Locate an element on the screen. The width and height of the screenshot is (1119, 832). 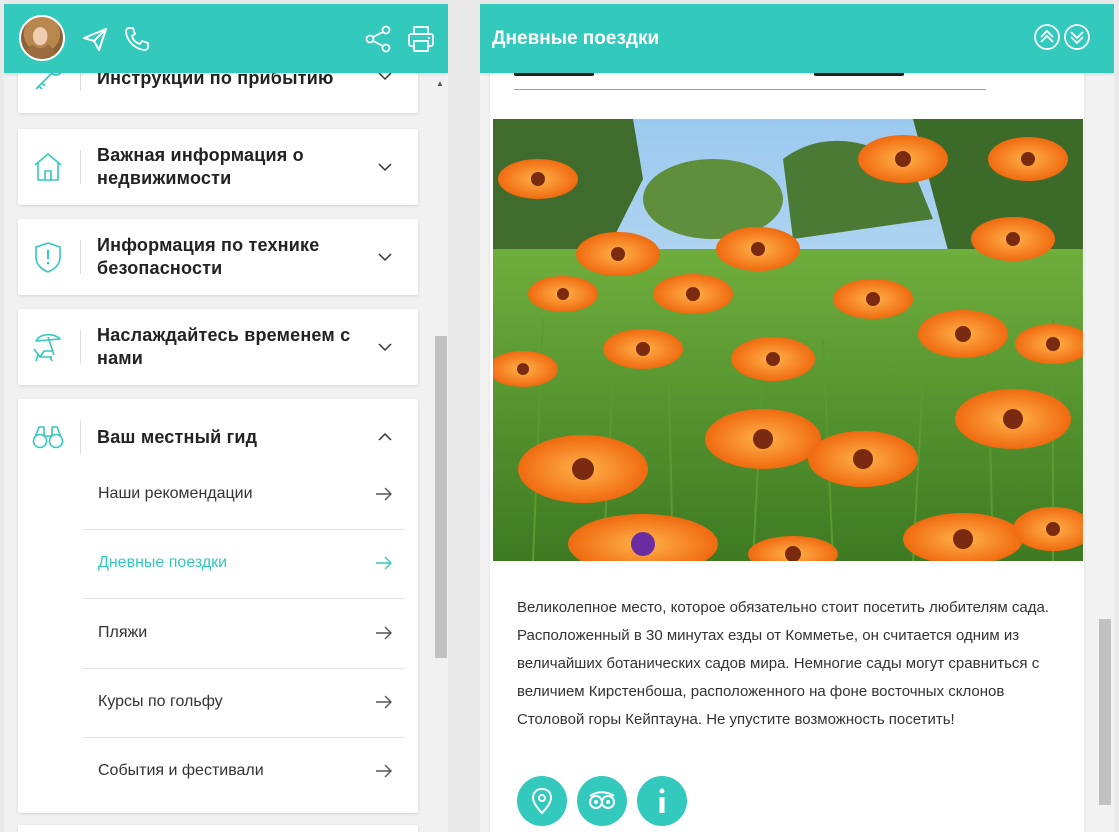
section-title: Инструкции по прибытию is located at coordinates (215, 80).